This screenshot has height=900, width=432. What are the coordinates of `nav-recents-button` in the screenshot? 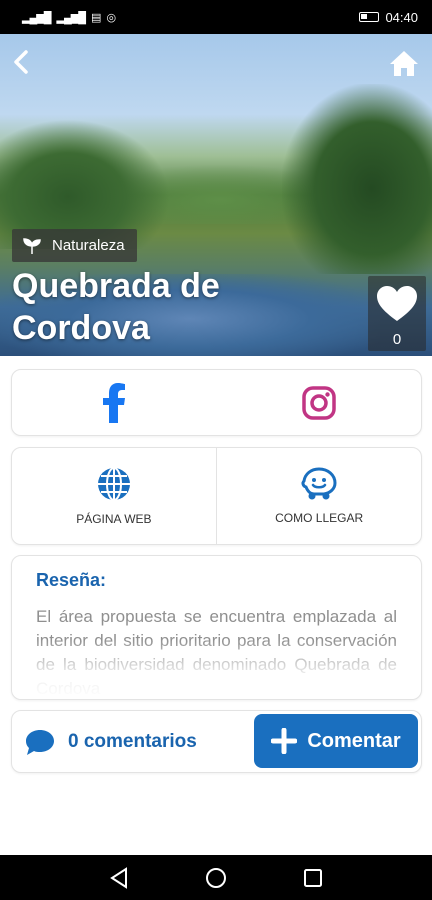 It's located at (313, 878).